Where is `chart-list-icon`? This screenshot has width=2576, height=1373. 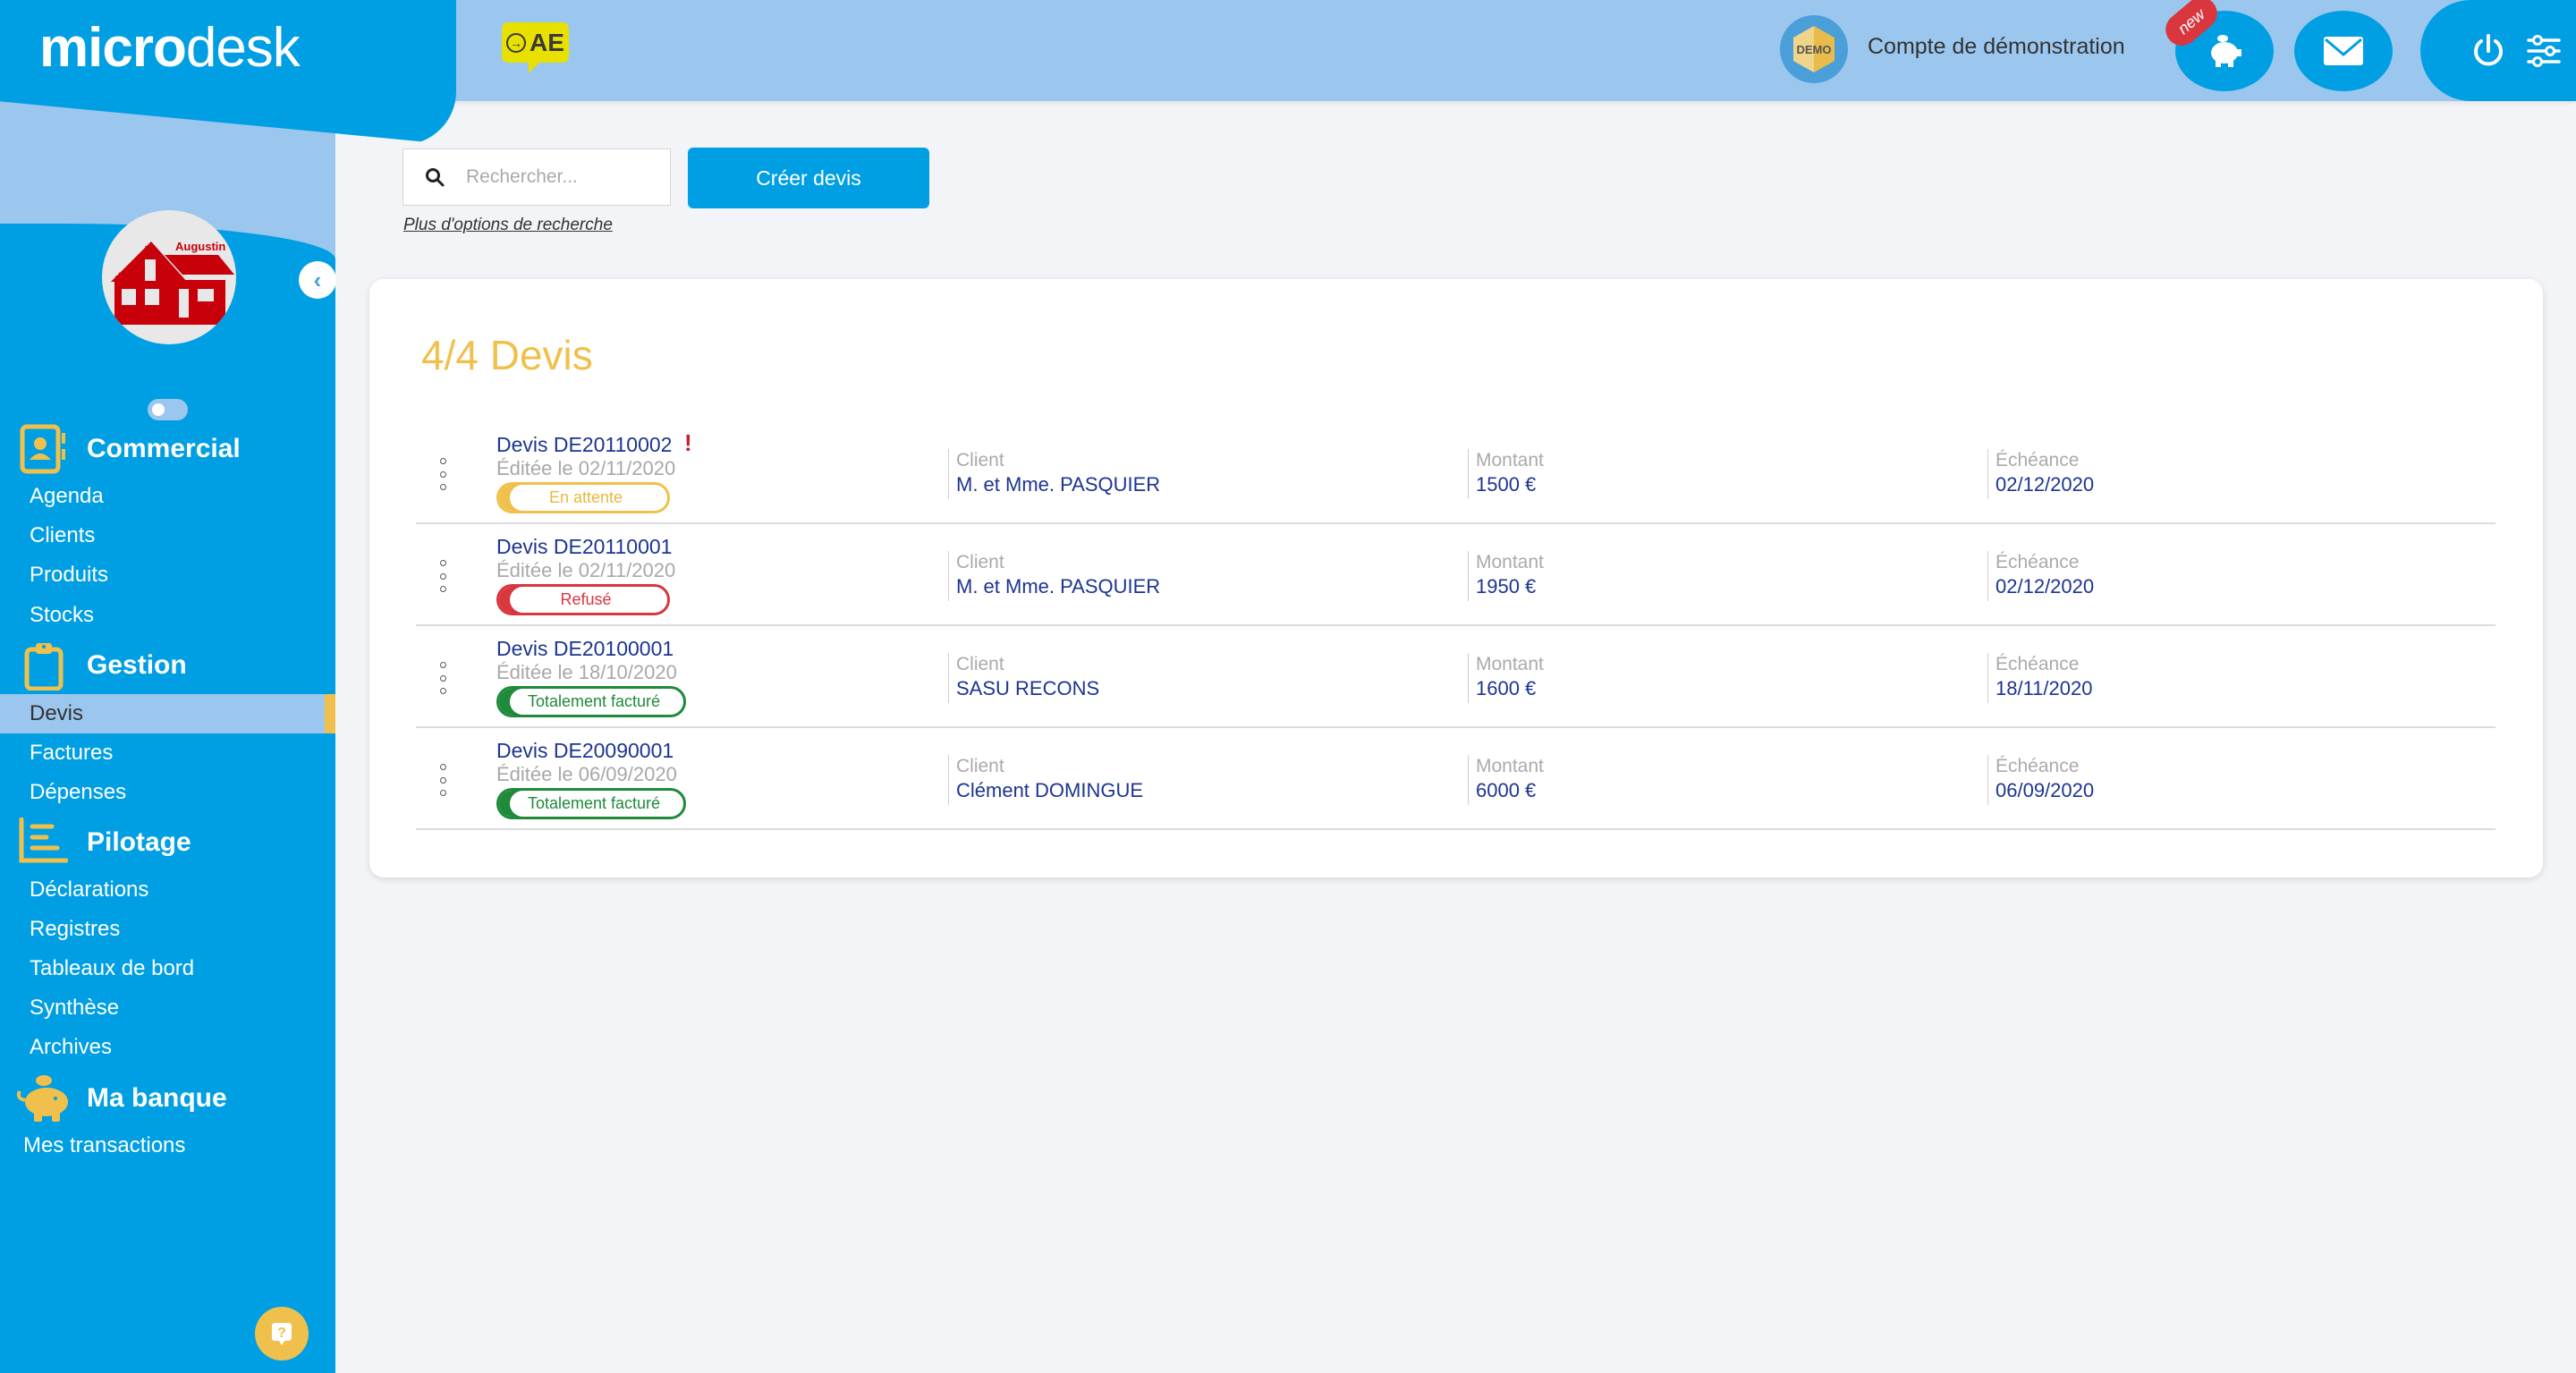
chart-list-icon is located at coordinates (43, 840).